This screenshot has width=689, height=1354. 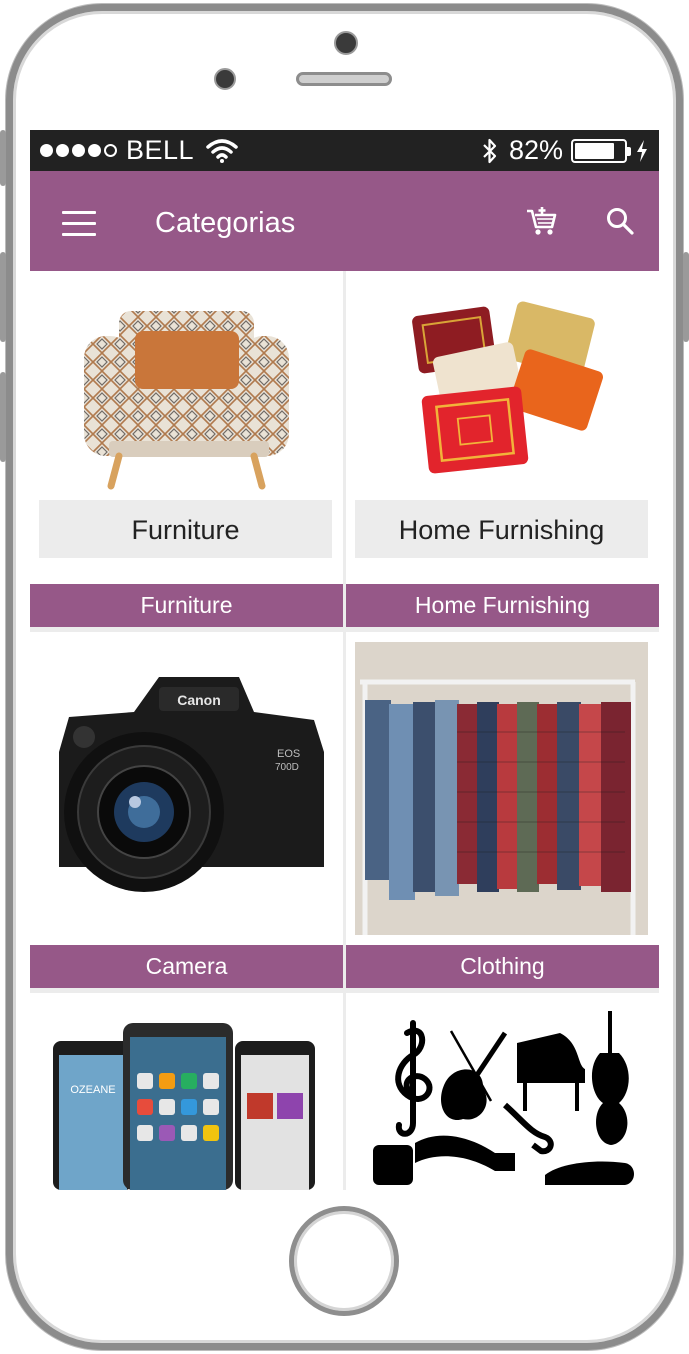 What do you see at coordinates (344, 1261) in the screenshot?
I see `home-button` at bounding box center [344, 1261].